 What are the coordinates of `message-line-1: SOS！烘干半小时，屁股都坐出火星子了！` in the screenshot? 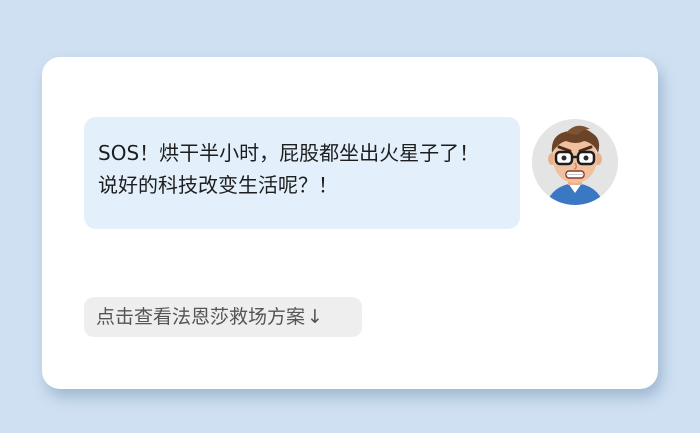 It's located at (289, 153).